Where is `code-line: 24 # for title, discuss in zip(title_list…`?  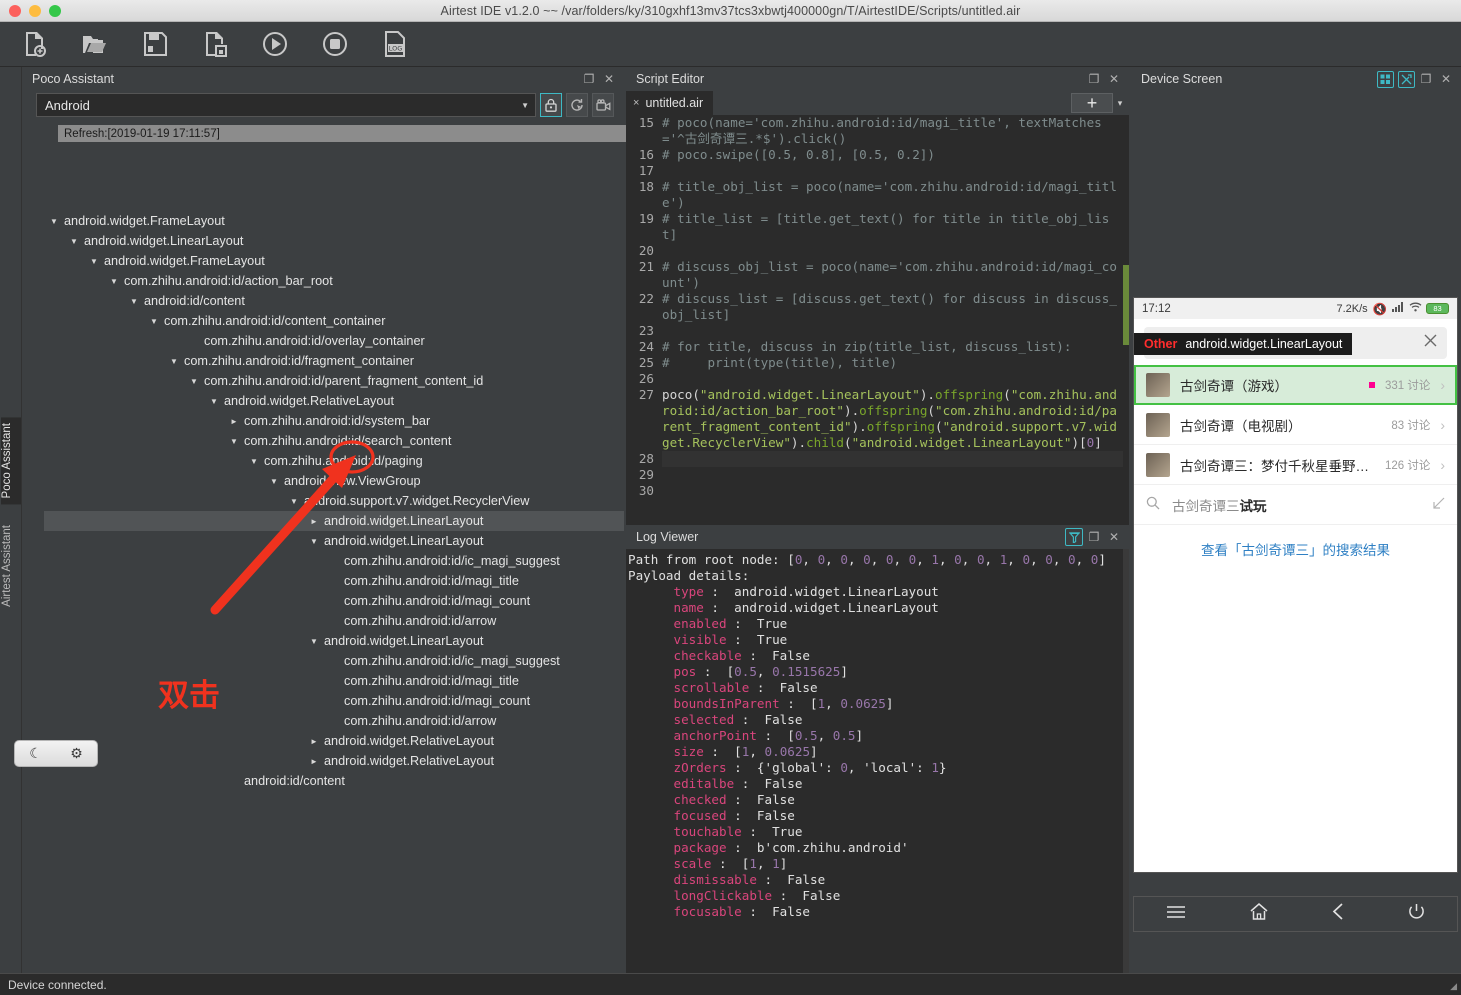 code-line: 24 # for title, discuss in zip(title_list… is located at coordinates (877, 347).